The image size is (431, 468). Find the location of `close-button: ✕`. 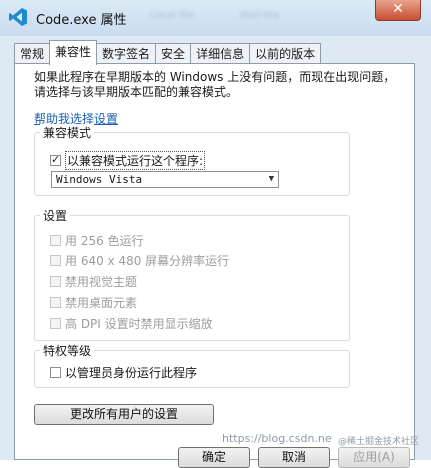

close-button: ✕ is located at coordinates (398, 10).